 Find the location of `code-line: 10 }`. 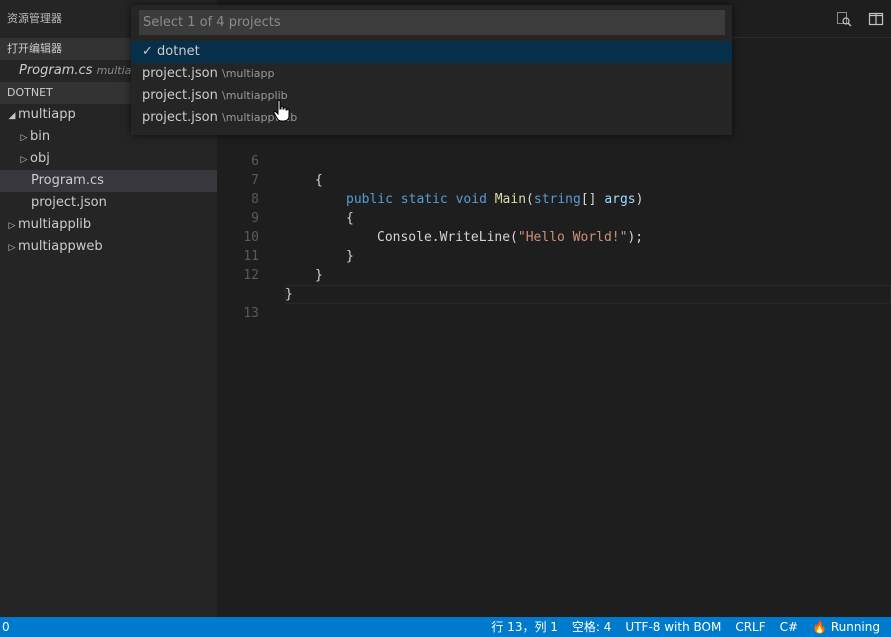

code-line: 10 } is located at coordinates (554, 236).